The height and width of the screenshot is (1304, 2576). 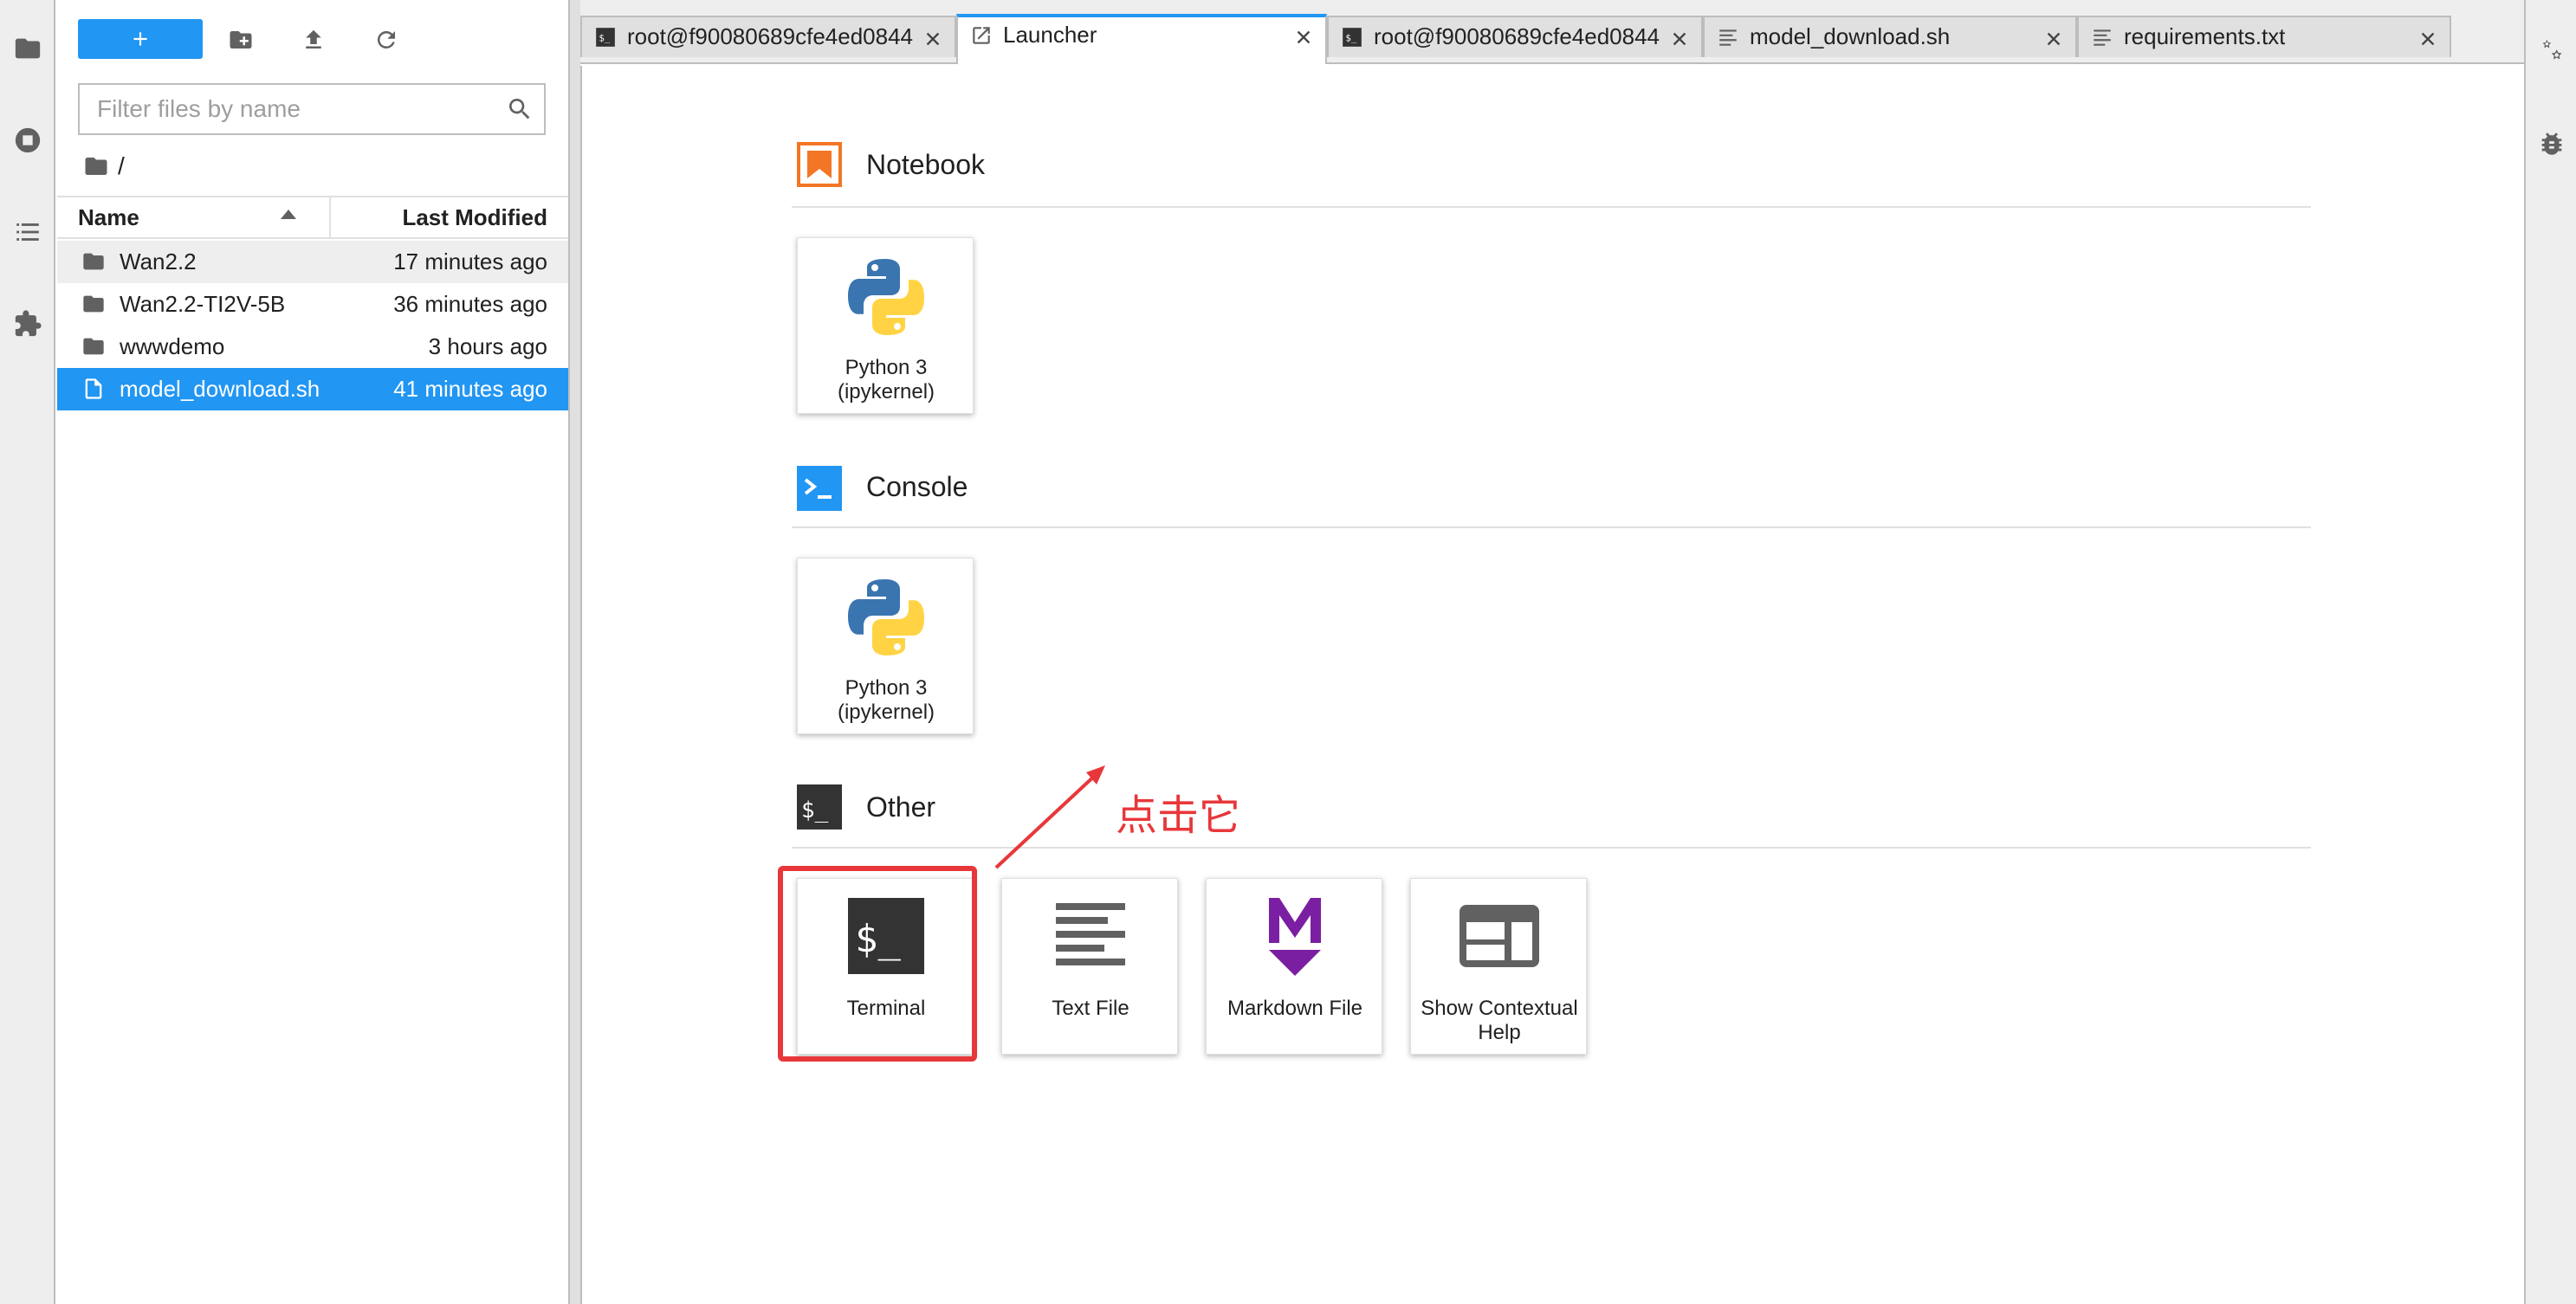 What do you see at coordinates (27, 232) in the screenshot?
I see `table-of-contents-icon` at bounding box center [27, 232].